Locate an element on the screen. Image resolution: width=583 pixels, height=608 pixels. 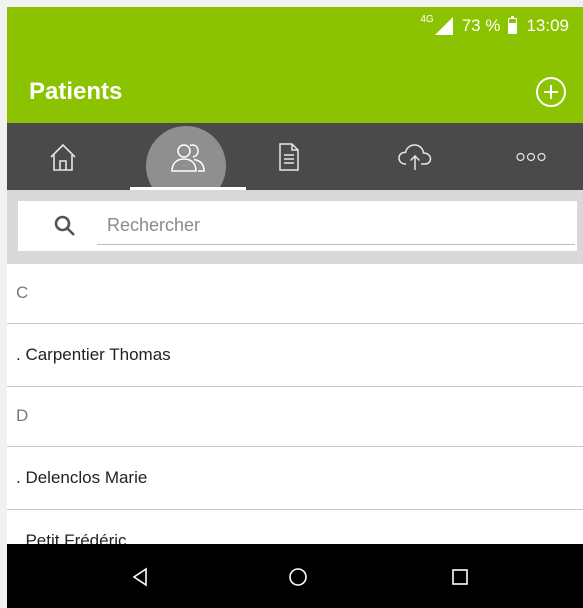
tab-patients is located at coordinates (188, 164).